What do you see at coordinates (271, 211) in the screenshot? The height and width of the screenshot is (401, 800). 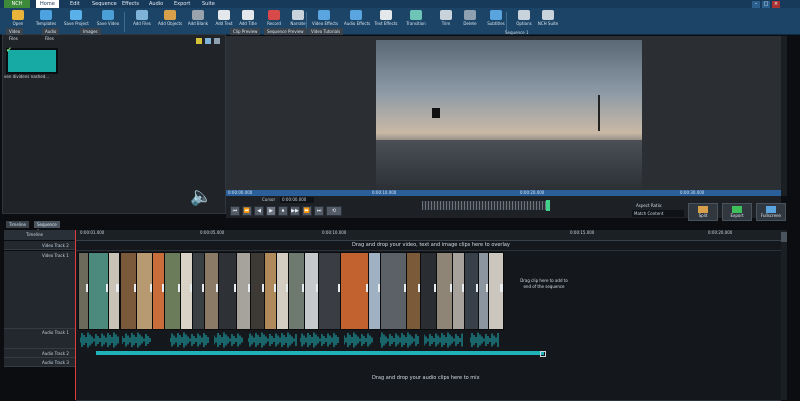 I see `play-button: ▶` at bounding box center [271, 211].